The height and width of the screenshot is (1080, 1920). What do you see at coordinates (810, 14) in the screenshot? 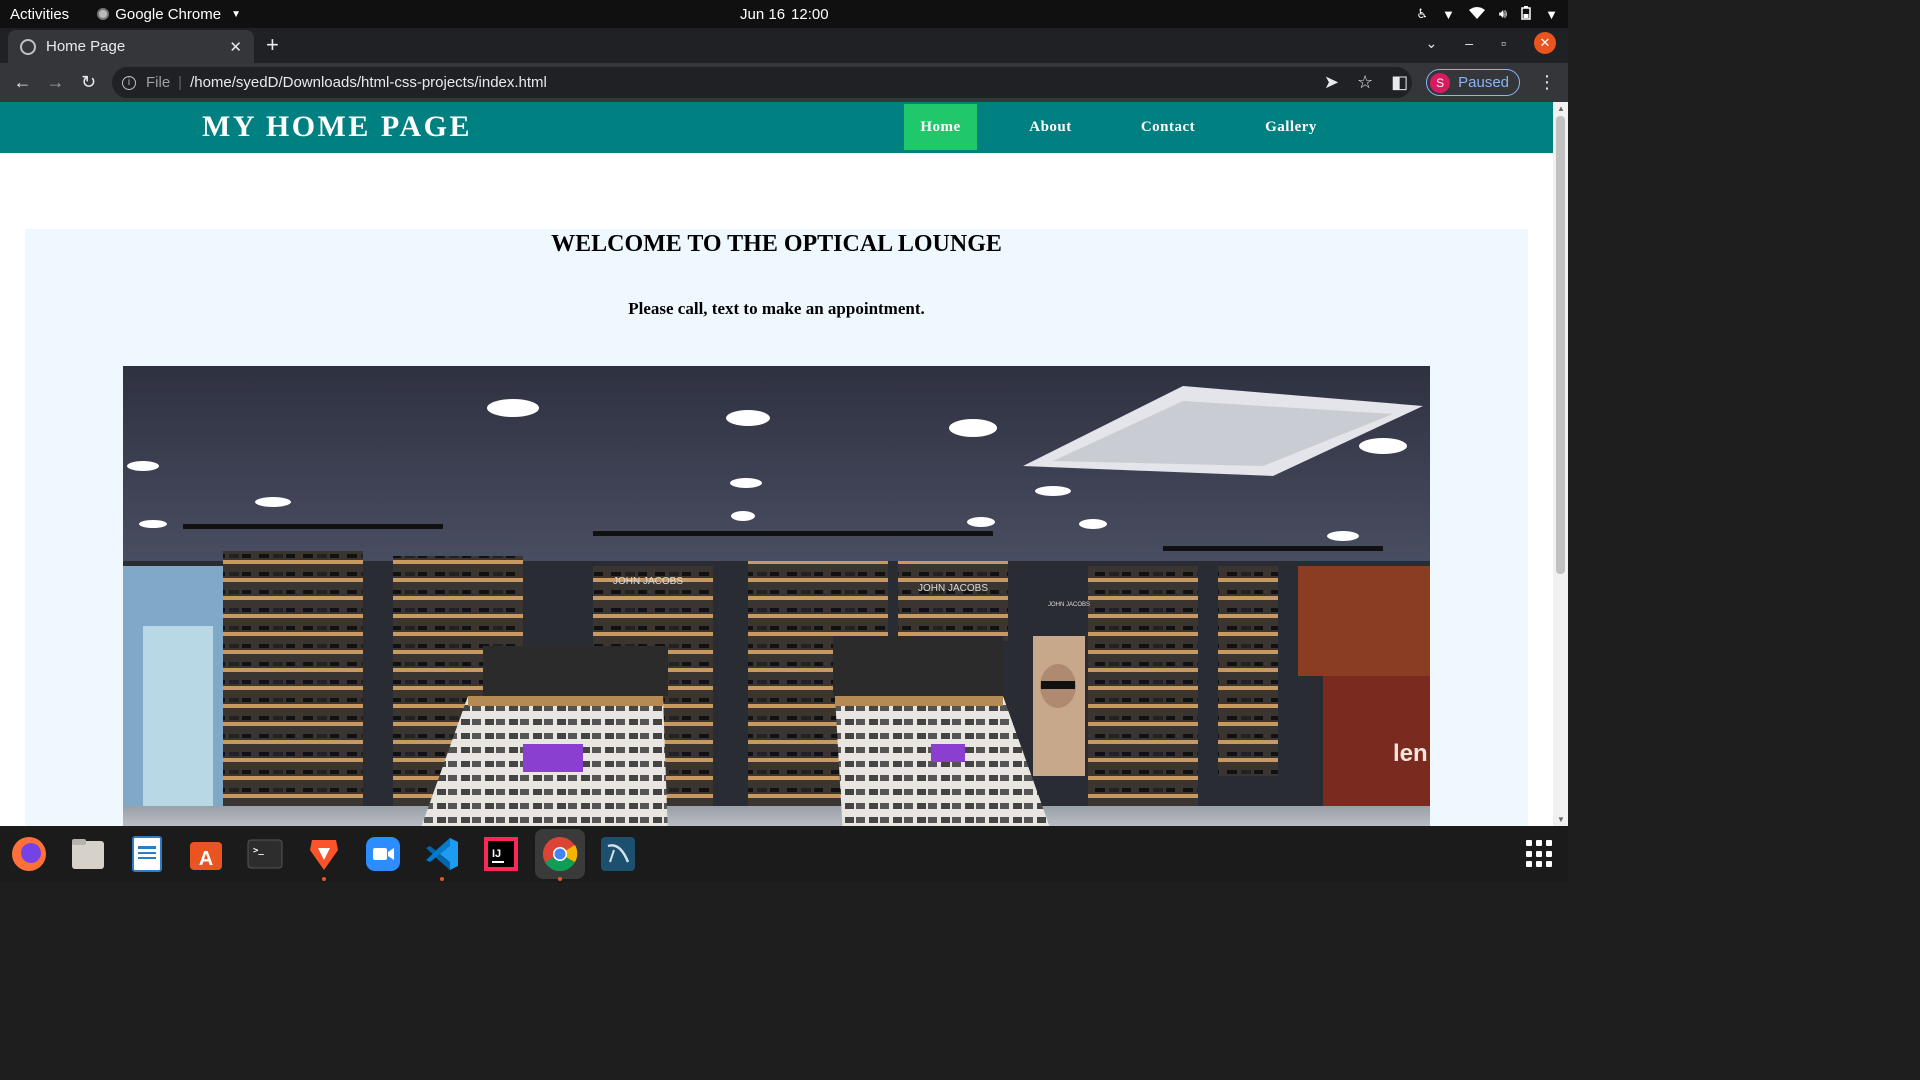
I see `clock-time: 12:00` at bounding box center [810, 14].